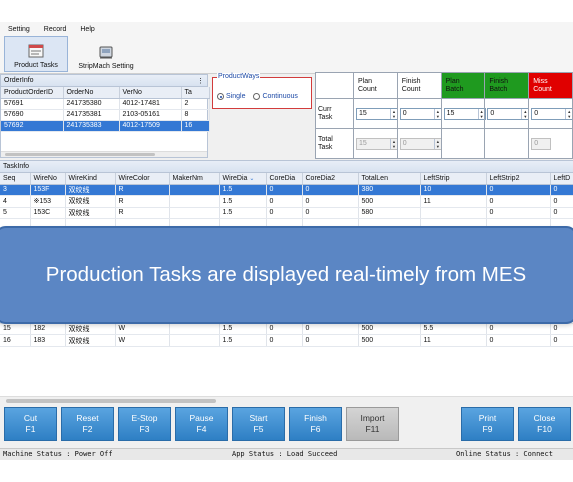 This screenshot has width=573, height=482. What do you see at coordinates (286, 213) in the screenshot?
I see `task-row: 5 153C 双绞线 R 1.5 0 0 580 0 0` at bounding box center [286, 213].